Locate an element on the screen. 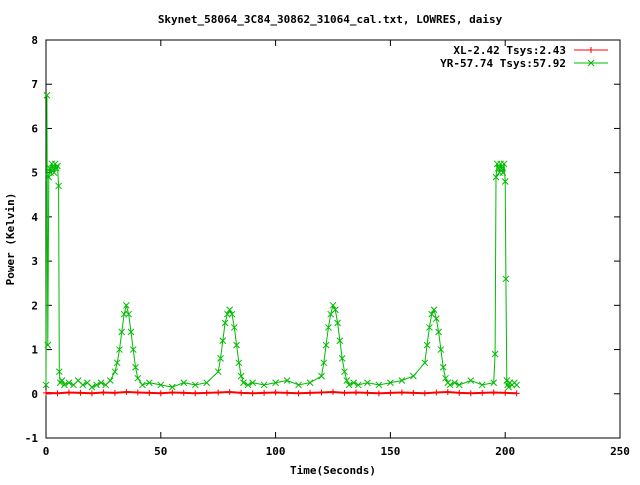 This screenshot has width=640, height=485. y-tick-label: 3 is located at coordinates (34, 261).